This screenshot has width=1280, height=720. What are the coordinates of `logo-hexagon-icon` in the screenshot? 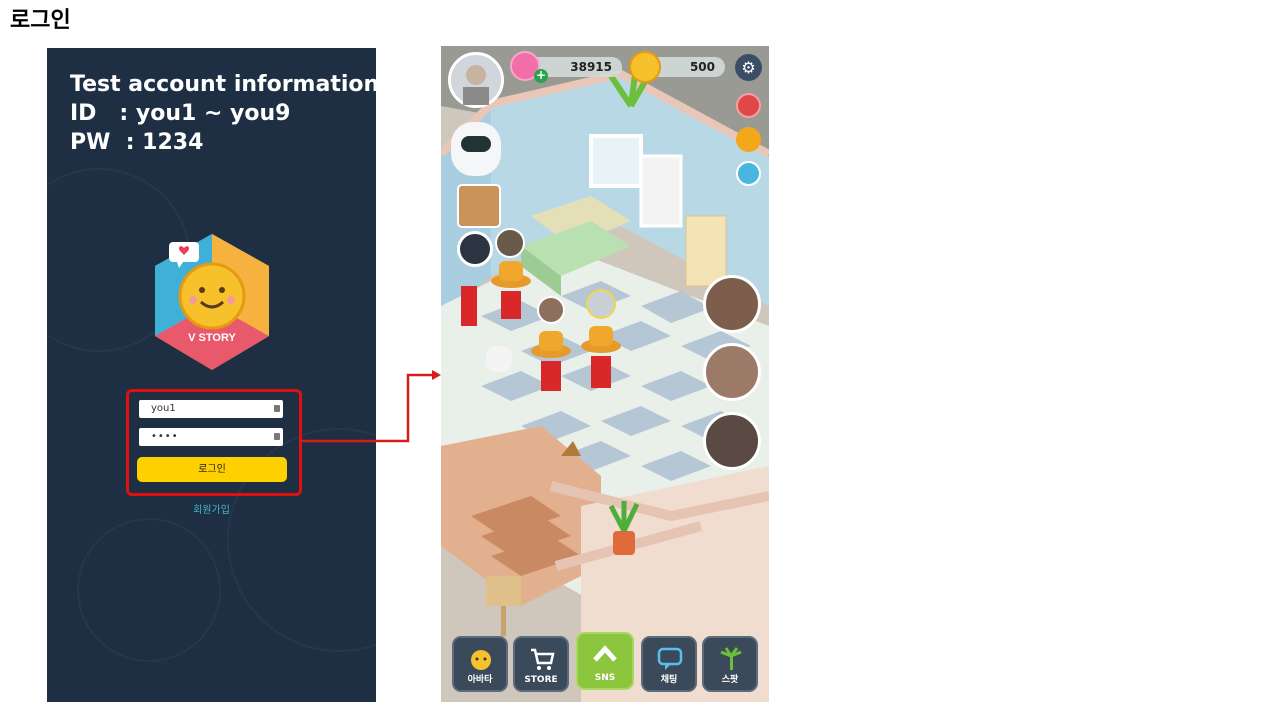 It's located at (212, 302).